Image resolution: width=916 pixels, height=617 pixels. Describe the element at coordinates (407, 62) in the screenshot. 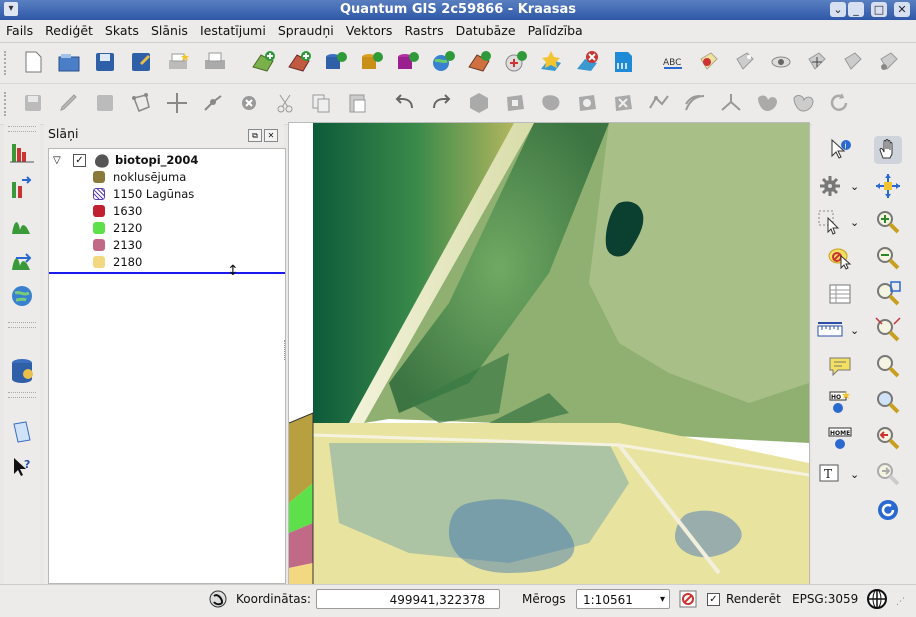

I see `add-mssql-layer-icon` at that location.